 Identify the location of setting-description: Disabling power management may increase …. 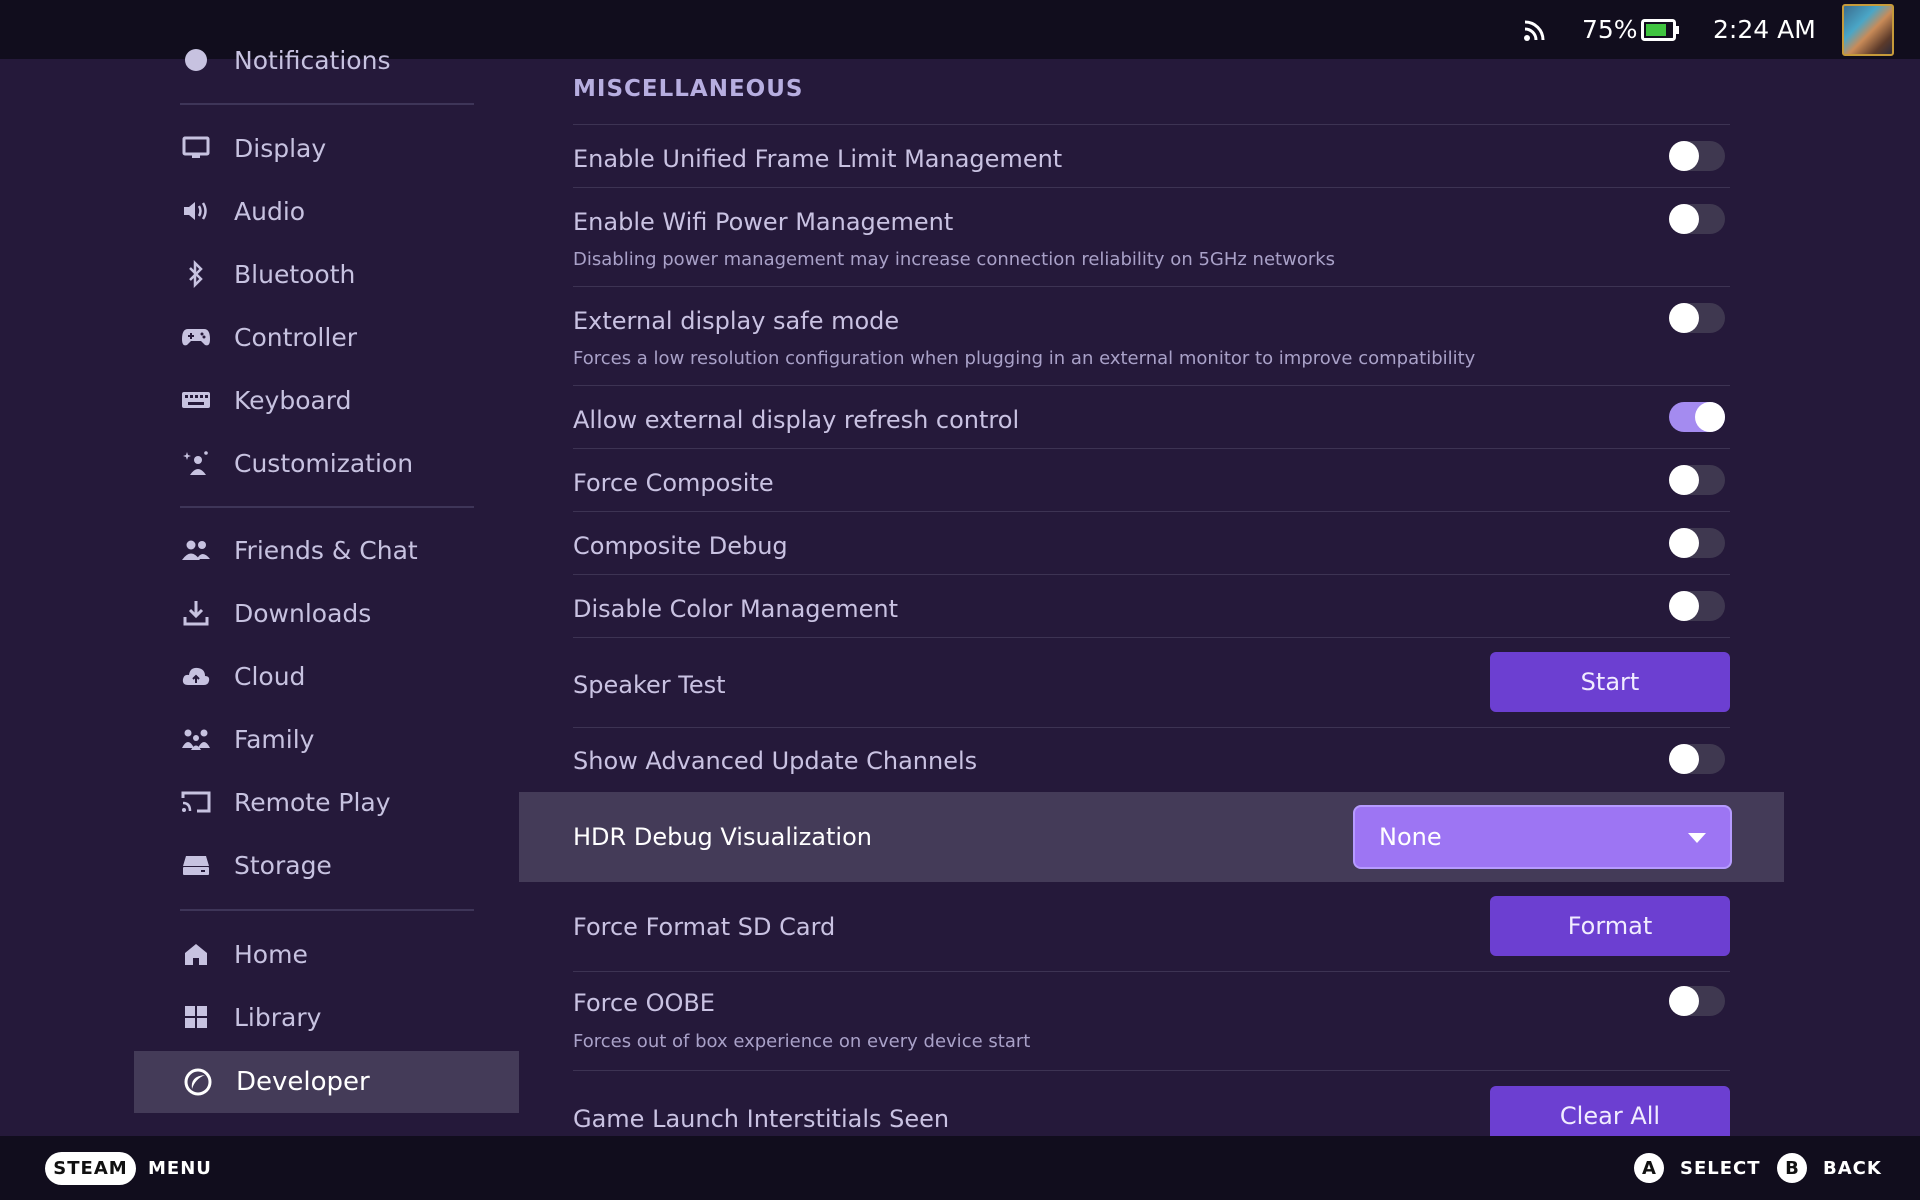
(954, 259).